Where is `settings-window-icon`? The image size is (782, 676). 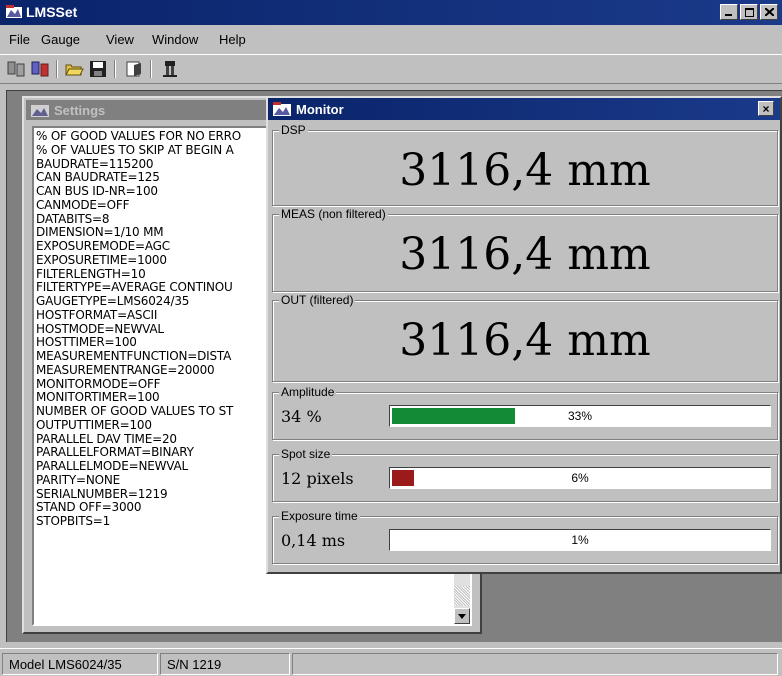
settings-window-icon is located at coordinates (40, 111).